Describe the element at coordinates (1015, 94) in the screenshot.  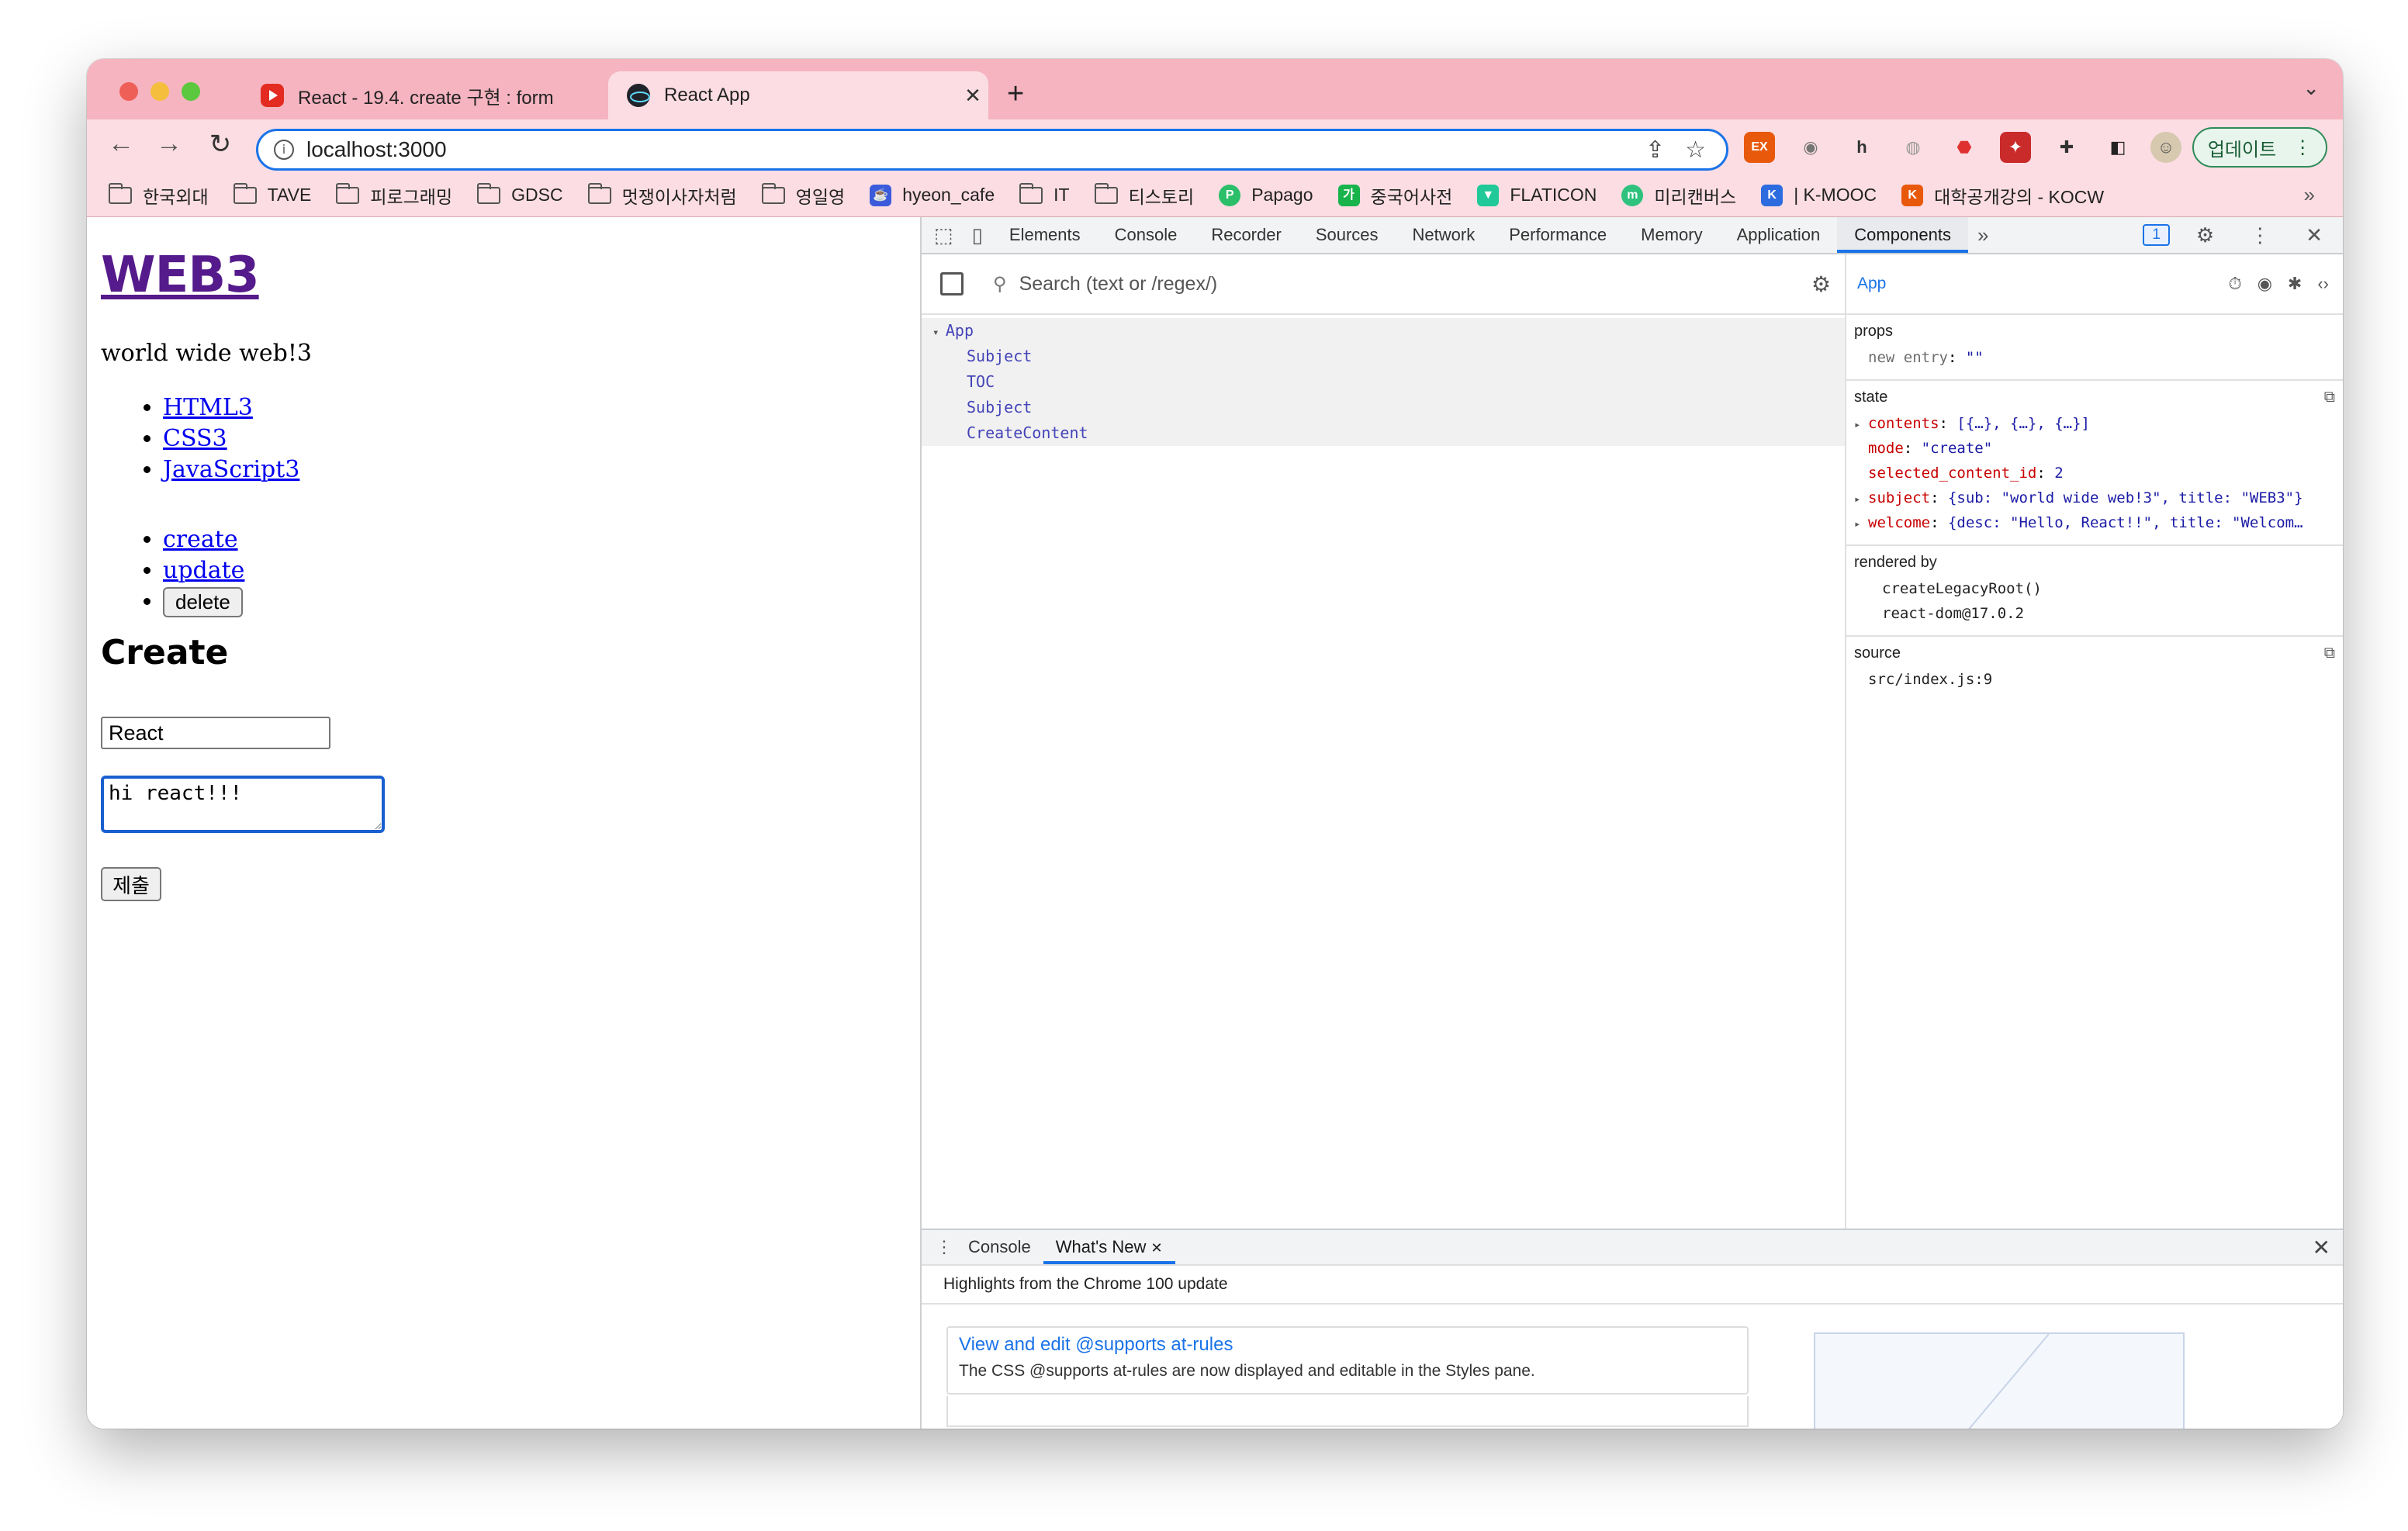
I see `new-tab-button: +` at that location.